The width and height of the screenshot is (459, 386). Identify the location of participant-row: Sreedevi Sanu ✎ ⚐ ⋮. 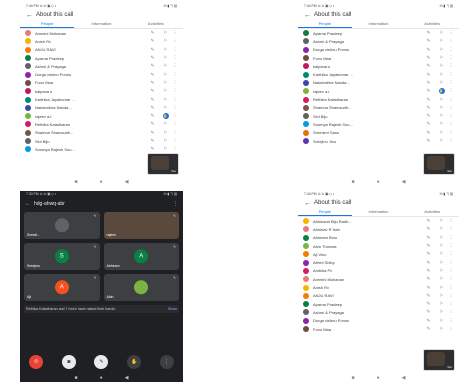
(378, 133).